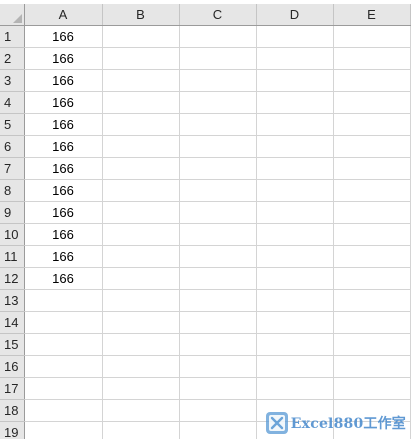 The height and width of the screenshot is (439, 412). What do you see at coordinates (141, 15) in the screenshot?
I see `column-header-b: B` at bounding box center [141, 15].